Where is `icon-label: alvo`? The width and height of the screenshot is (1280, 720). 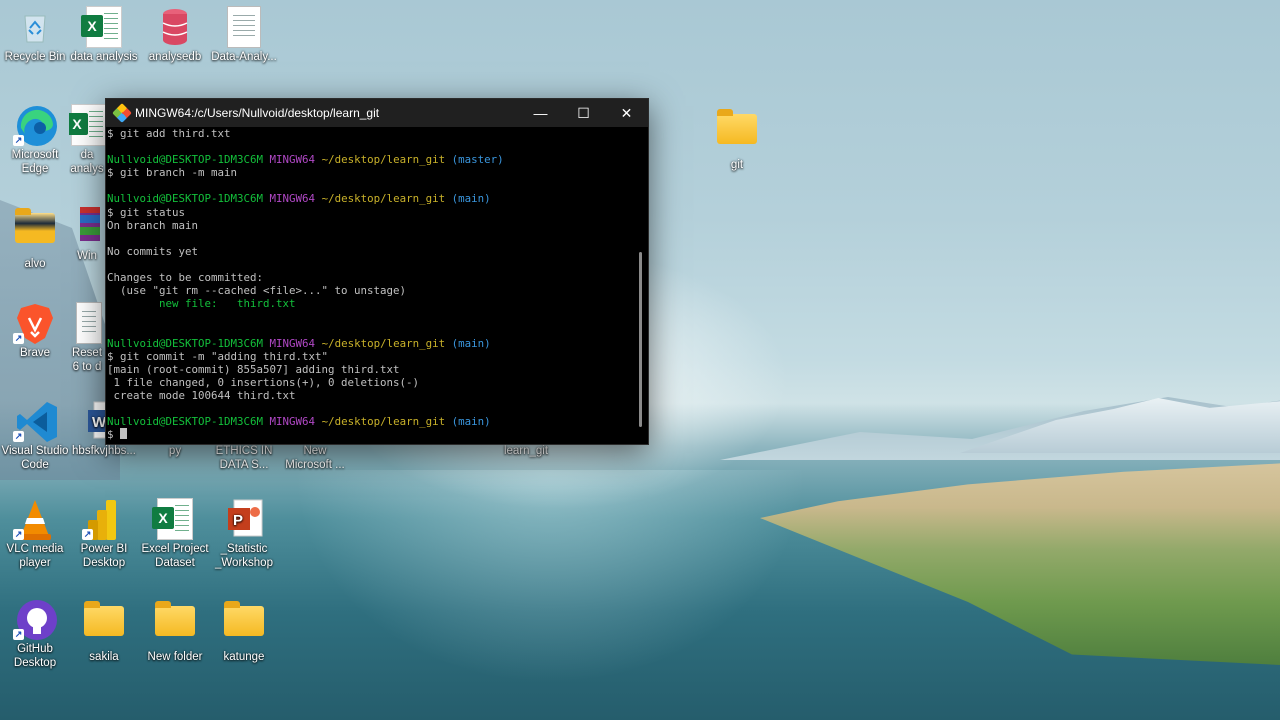 icon-label: alvo is located at coordinates (35, 264).